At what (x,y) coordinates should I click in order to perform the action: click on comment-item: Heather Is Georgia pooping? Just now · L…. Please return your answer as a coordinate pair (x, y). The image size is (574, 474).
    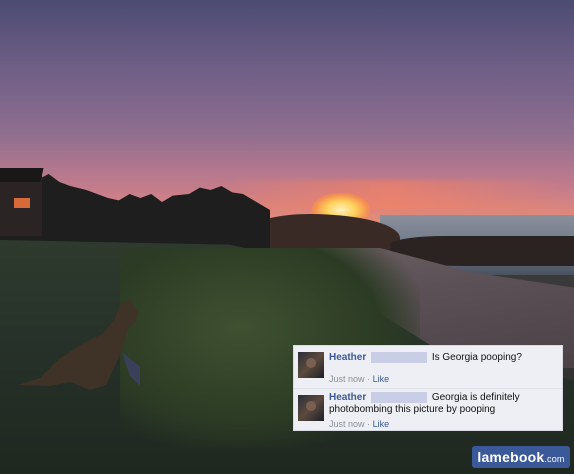
    Looking at the image, I should click on (428, 367).